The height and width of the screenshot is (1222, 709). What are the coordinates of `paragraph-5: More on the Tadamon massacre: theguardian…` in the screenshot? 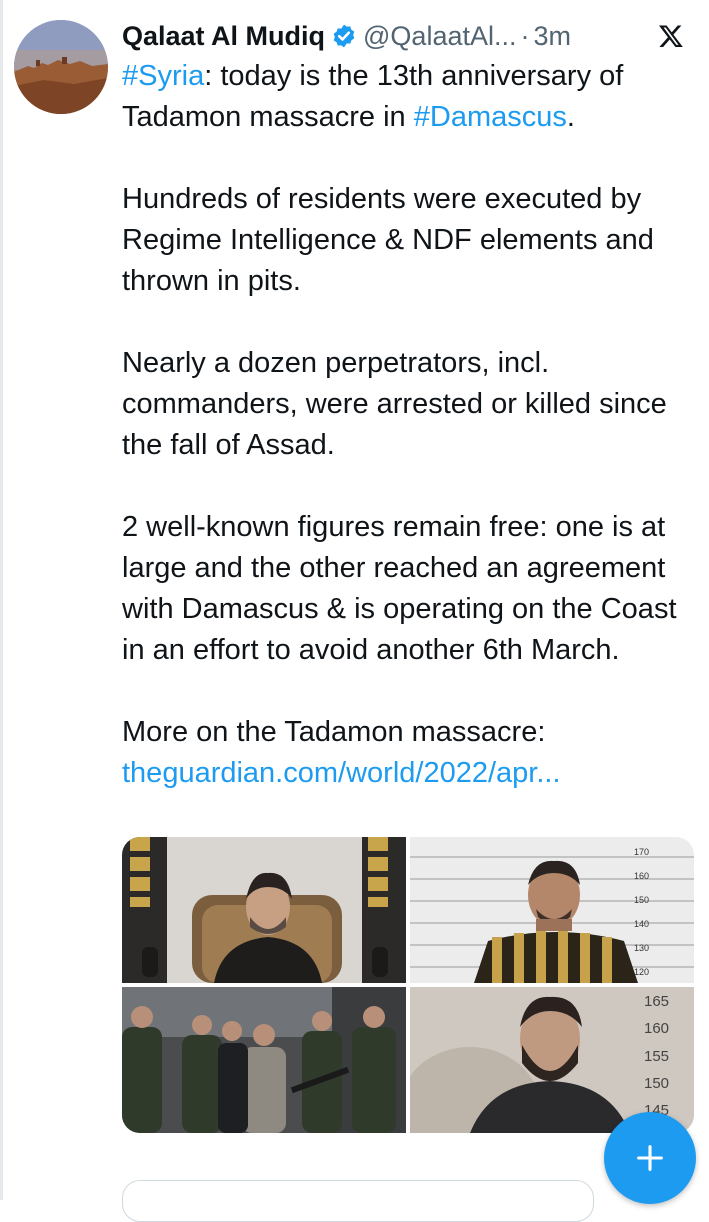 It's located at (409, 753).